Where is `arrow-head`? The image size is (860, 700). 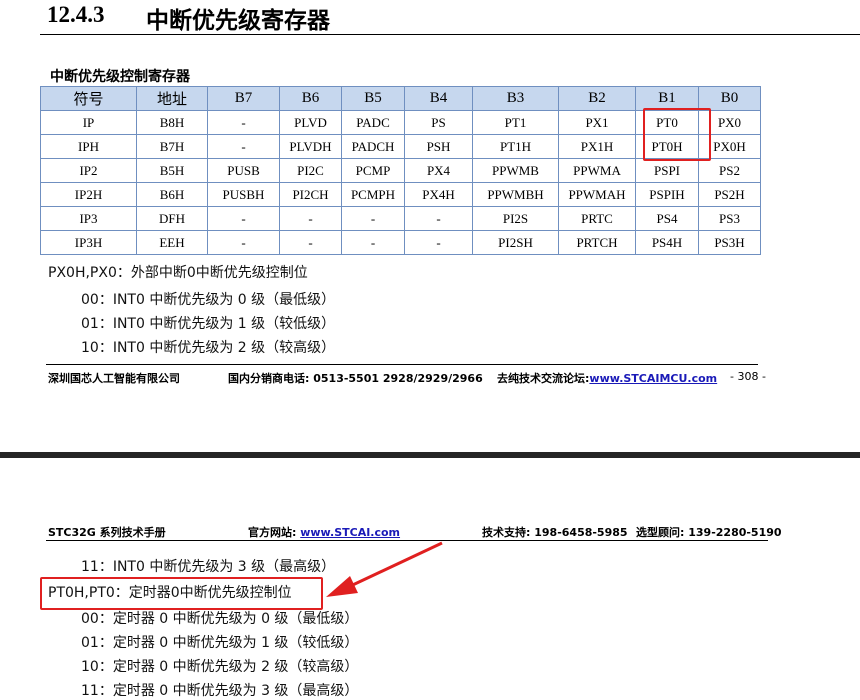 arrow-head is located at coordinates (342, 586).